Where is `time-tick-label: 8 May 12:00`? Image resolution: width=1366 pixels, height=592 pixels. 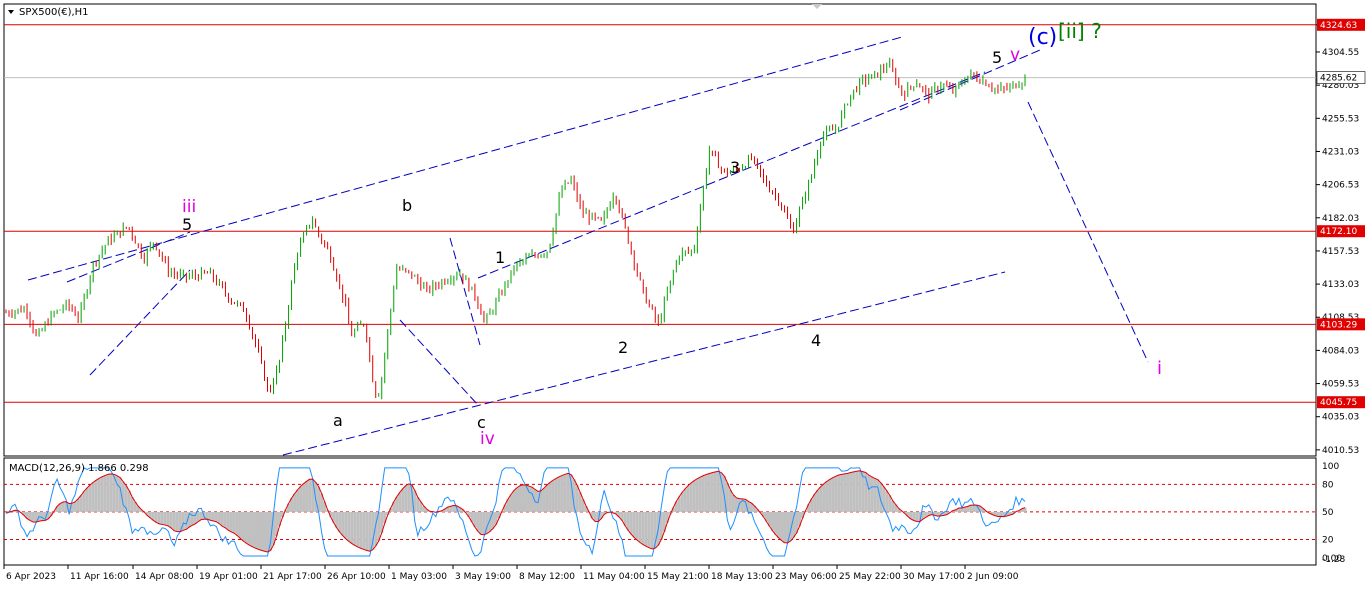 time-tick-label: 8 May 12:00 is located at coordinates (547, 577).